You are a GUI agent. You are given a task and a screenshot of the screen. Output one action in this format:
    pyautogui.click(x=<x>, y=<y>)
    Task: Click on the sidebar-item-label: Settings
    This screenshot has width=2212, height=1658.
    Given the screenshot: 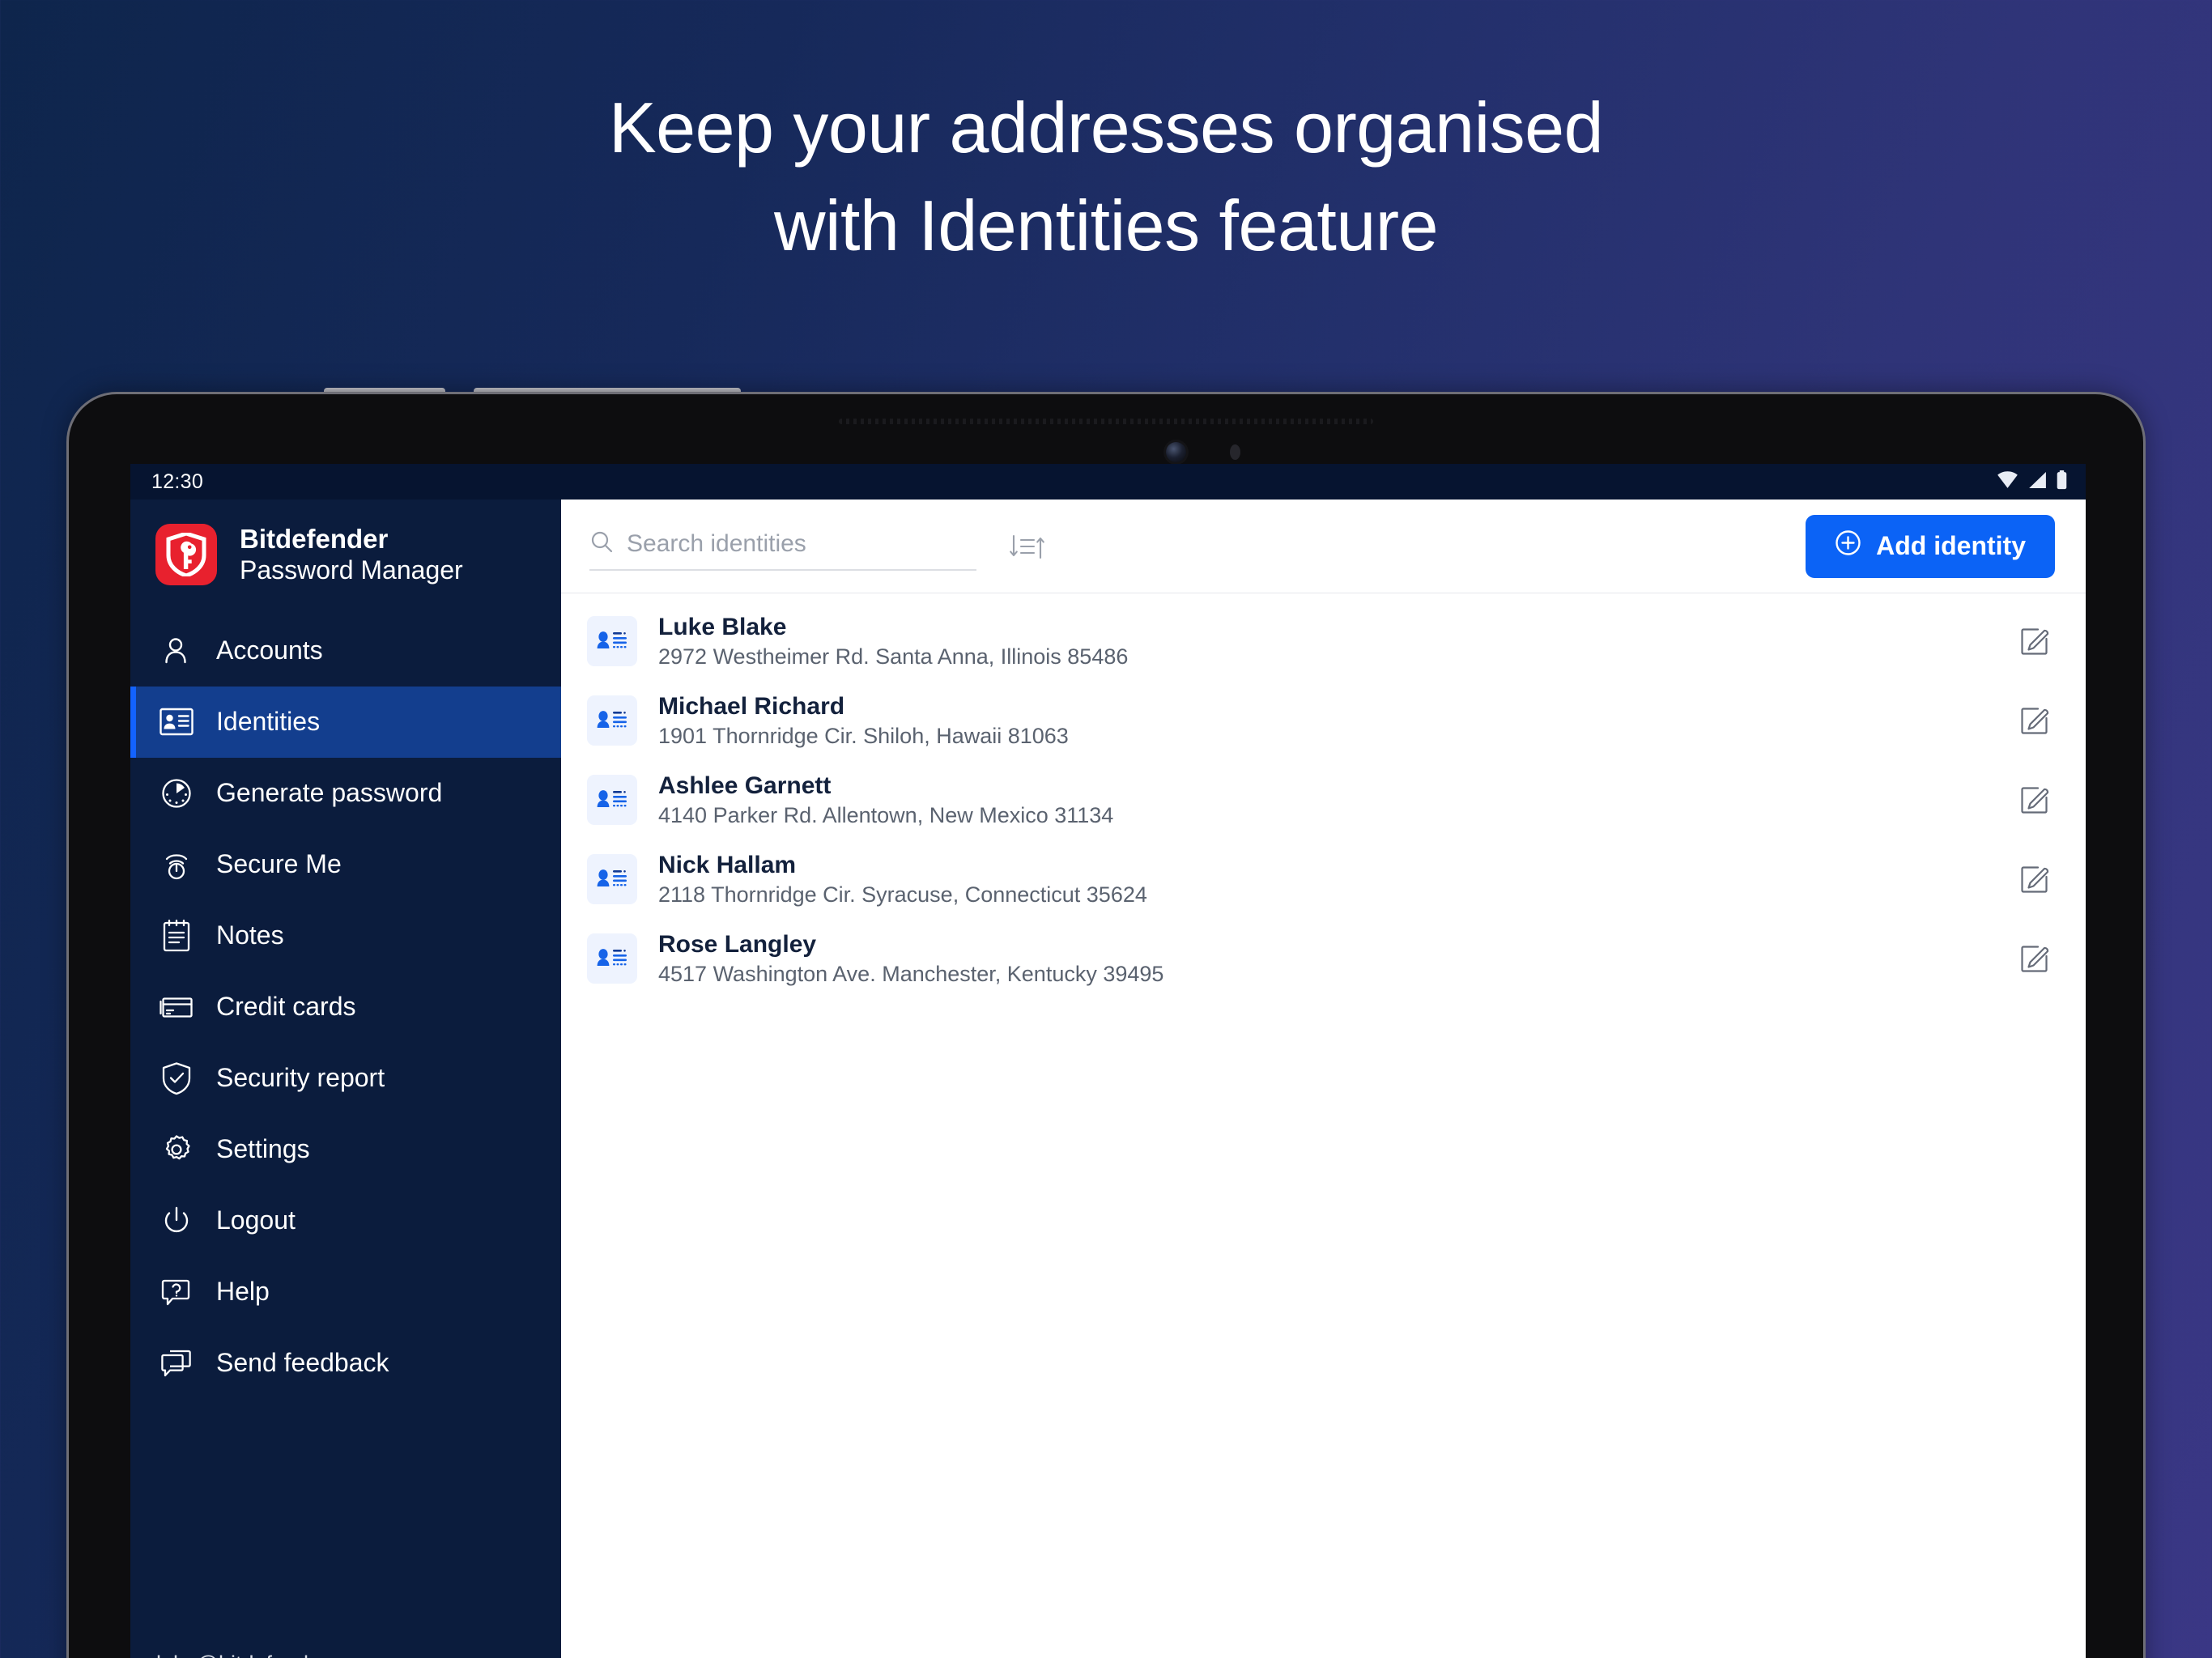 What is the action you would take?
    pyautogui.click(x=263, y=1149)
    